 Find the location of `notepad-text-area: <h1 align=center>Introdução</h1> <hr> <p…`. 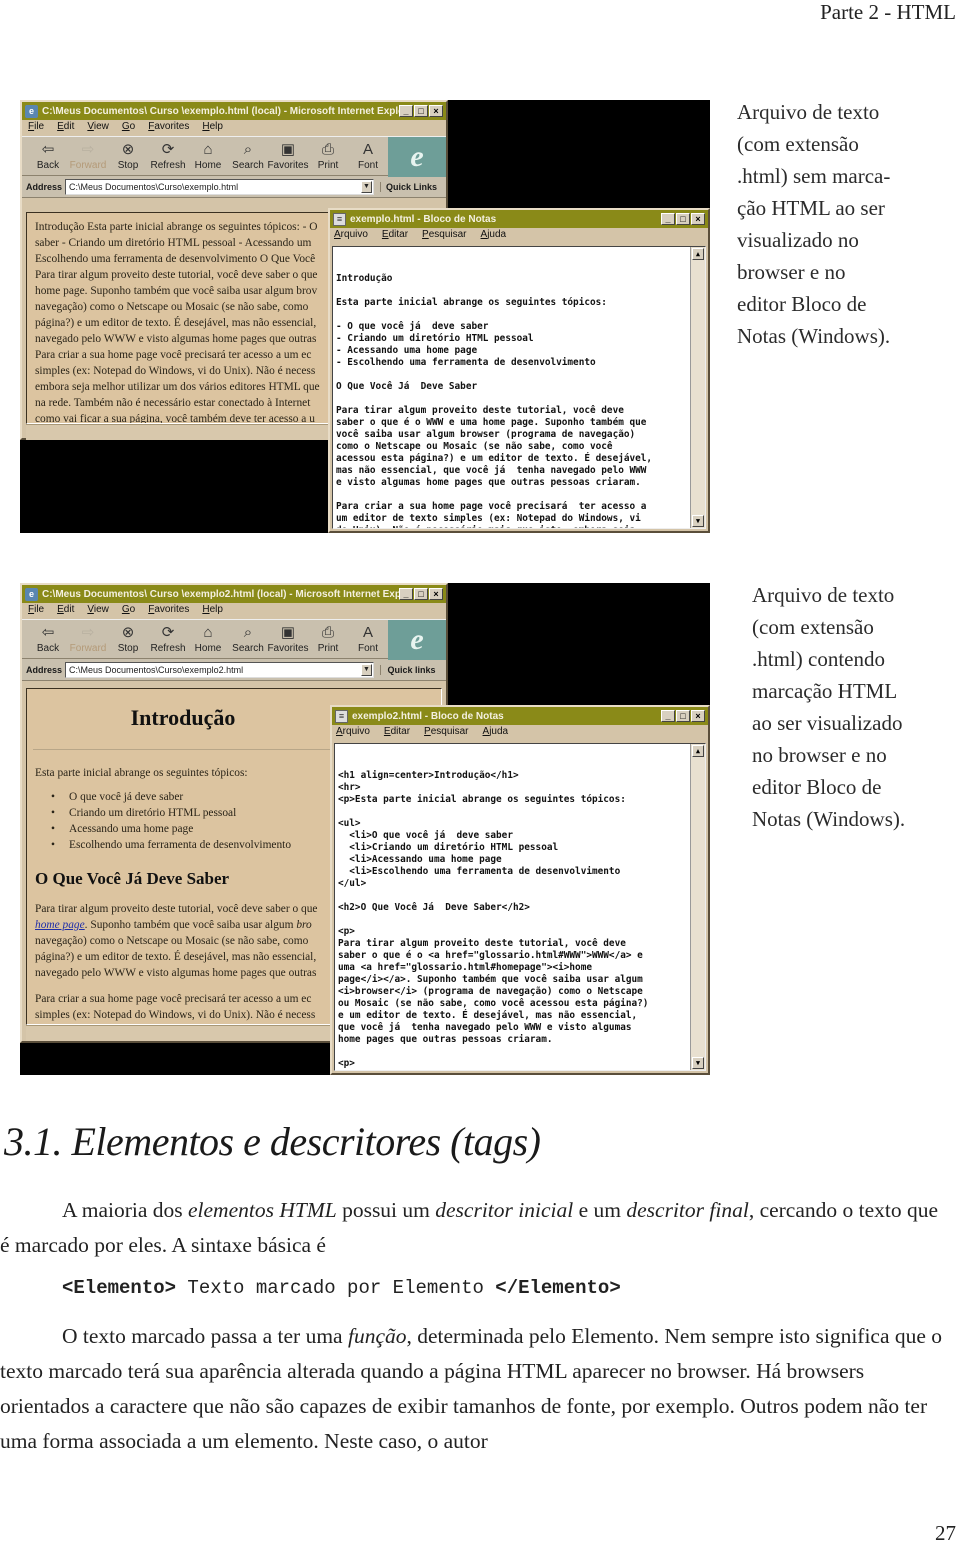

notepad-text-area: <h1 align=center>Introdução</h1> <hr> <p… is located at coordinates (520, 907).